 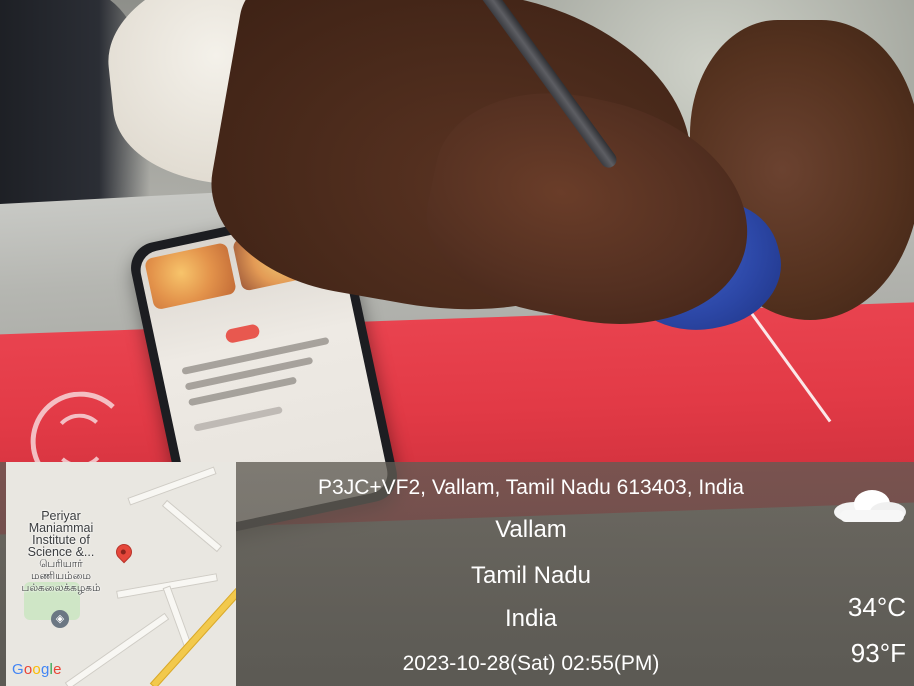 I want to click on phone-text-line, so click(x=238, y=419).